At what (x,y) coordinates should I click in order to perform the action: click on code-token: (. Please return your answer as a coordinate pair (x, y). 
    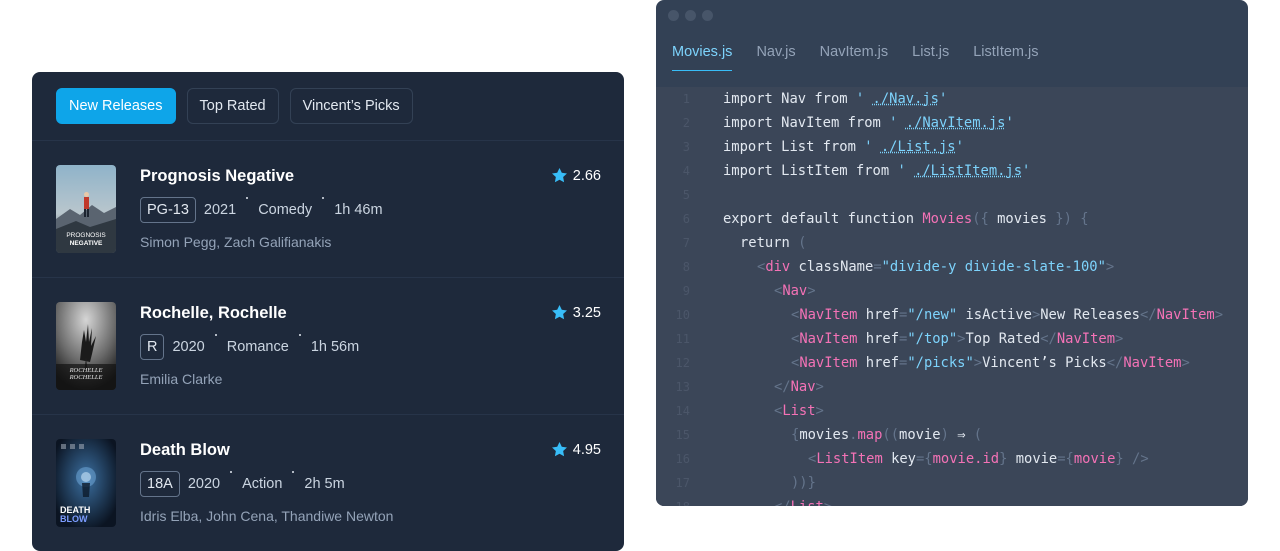
    Looking at the image, I should click on (802, 243).